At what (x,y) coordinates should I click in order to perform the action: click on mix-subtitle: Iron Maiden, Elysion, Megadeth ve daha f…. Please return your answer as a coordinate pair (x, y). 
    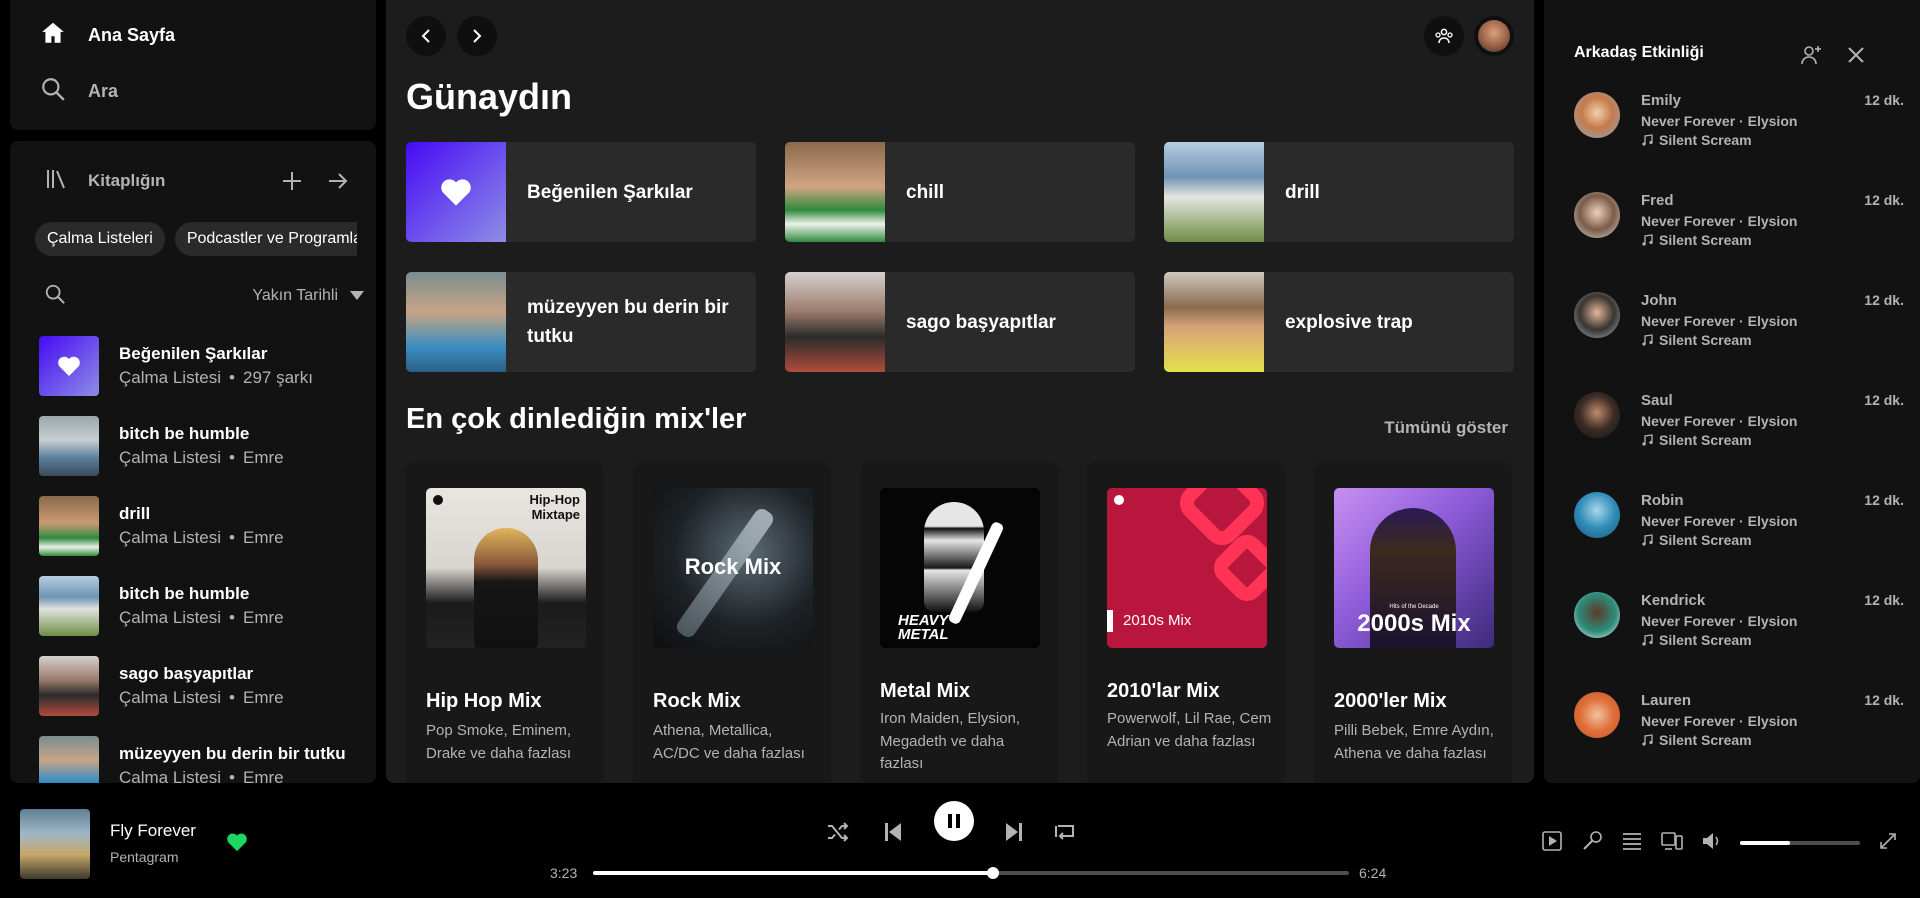
    Looking at the image, I should click on (950, 741).